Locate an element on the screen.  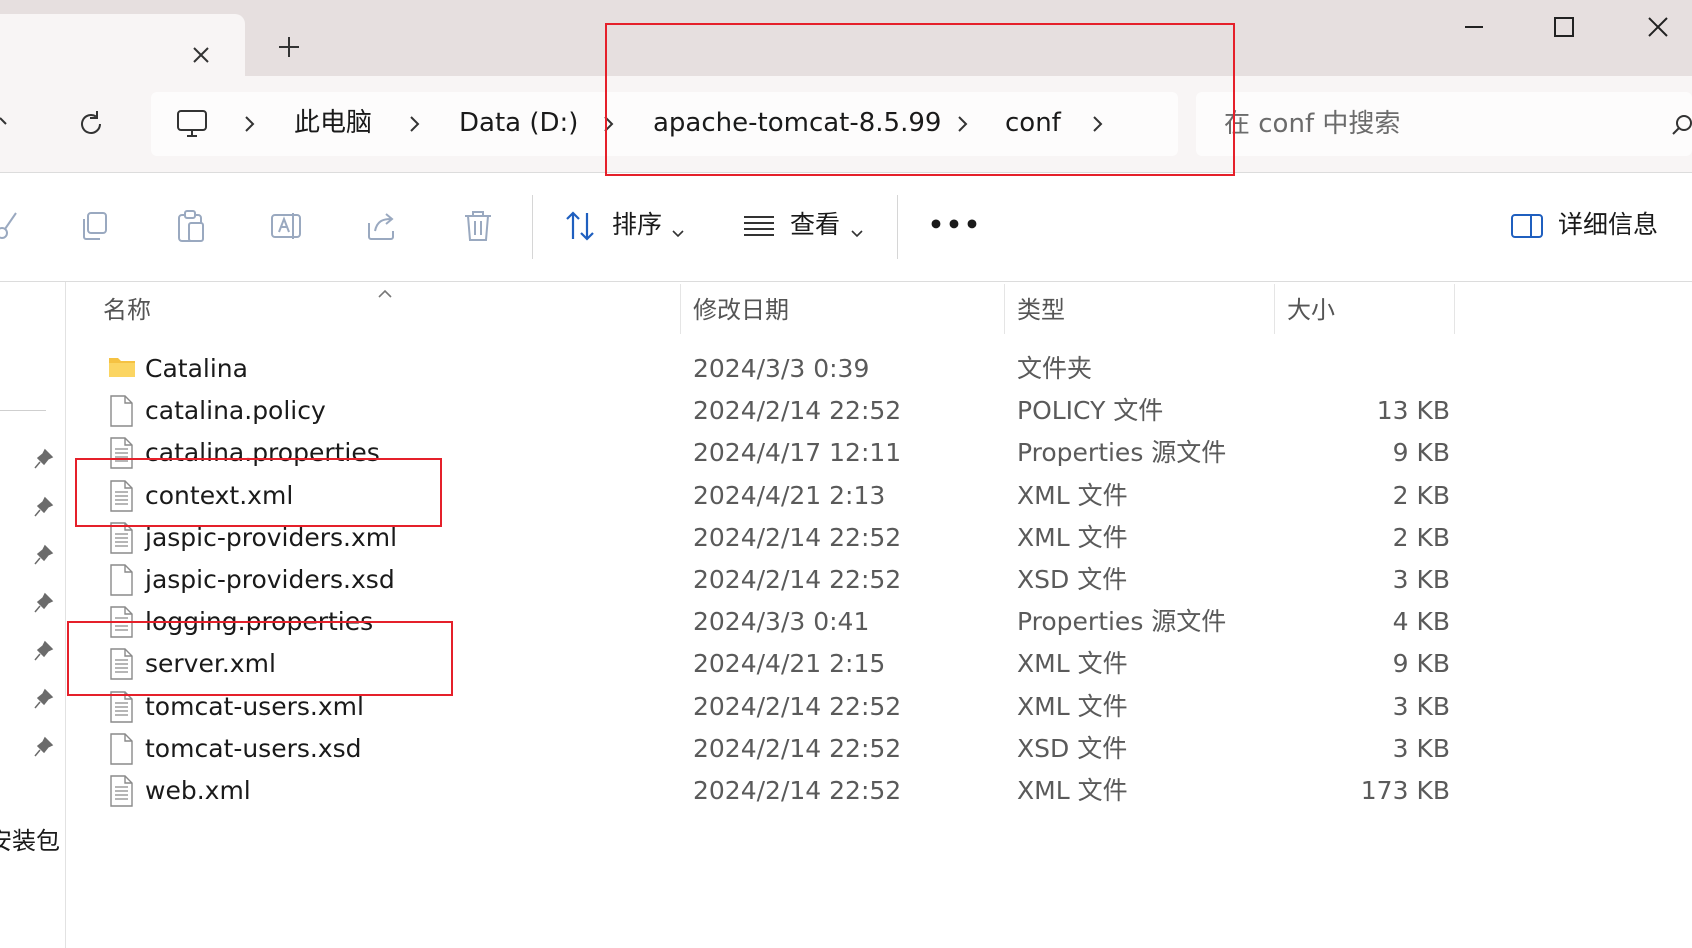
share-icon is located at coordinates (382, 226).